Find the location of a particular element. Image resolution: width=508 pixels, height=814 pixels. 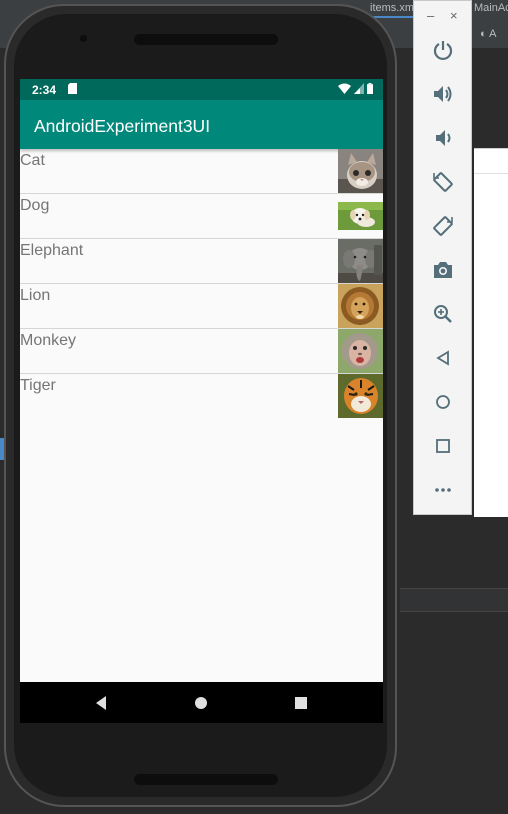

back-button is located at coordinates (443, 358).